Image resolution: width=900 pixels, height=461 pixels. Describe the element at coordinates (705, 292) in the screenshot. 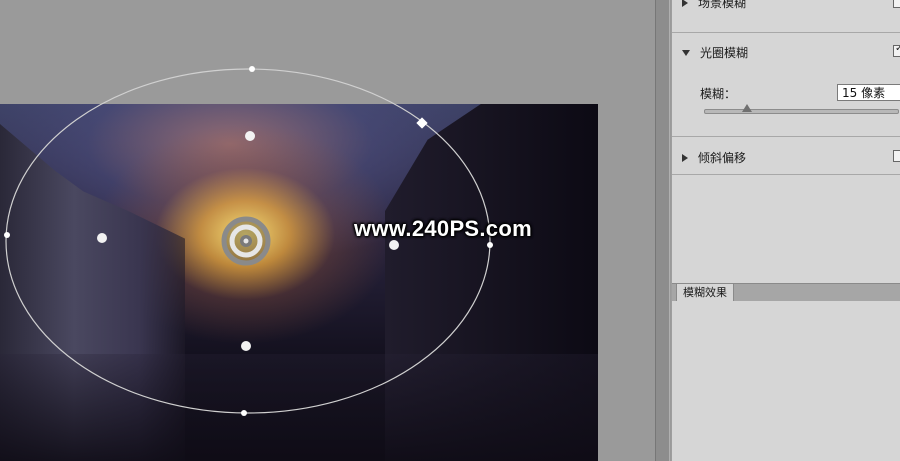

I see `tab-blur-effects: 模糊效果` at that location.